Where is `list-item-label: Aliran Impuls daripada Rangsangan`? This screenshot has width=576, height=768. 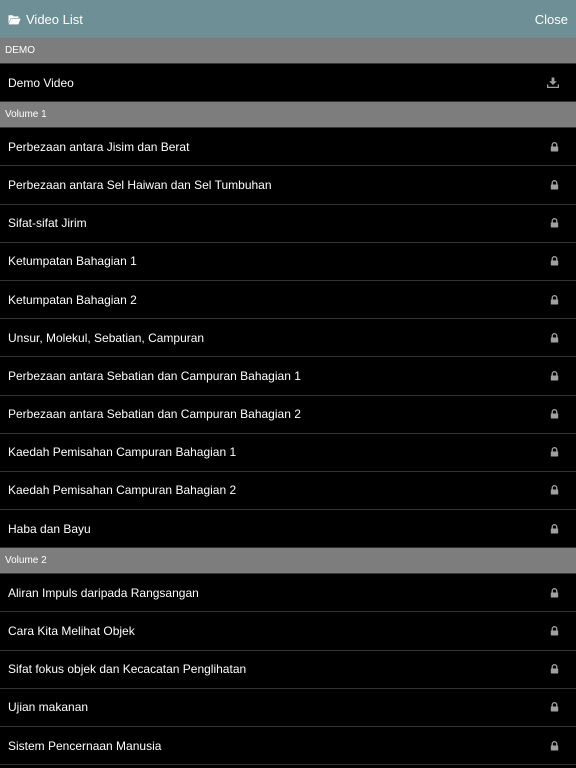 list-item-label: Aliran Impuls daripada Rangsangan is located at coordinates (103, 592).